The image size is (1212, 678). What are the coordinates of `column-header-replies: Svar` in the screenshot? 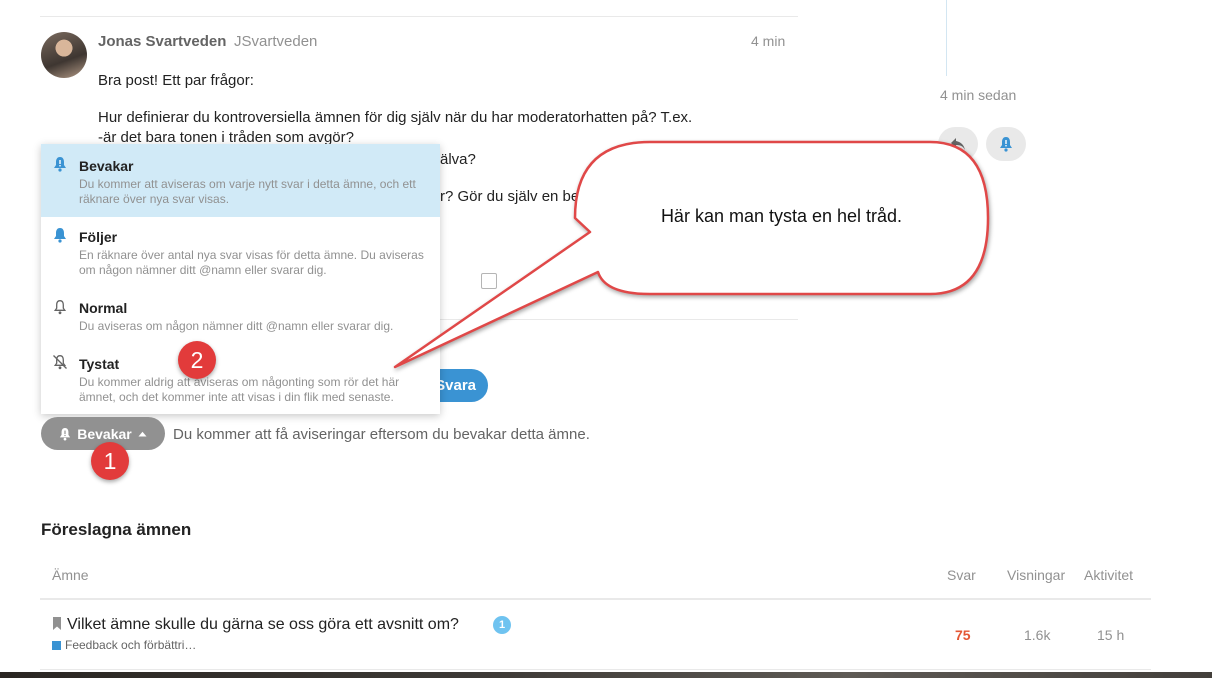 It's located at (961, 575).